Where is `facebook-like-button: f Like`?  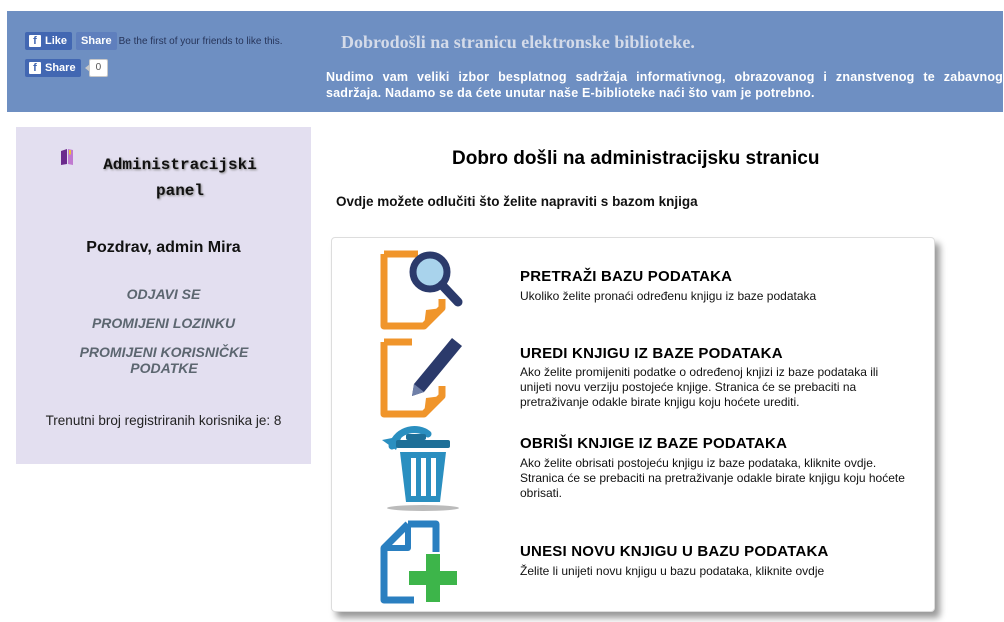 facebook-like-button: f Like is located at coordinates (49, 41).